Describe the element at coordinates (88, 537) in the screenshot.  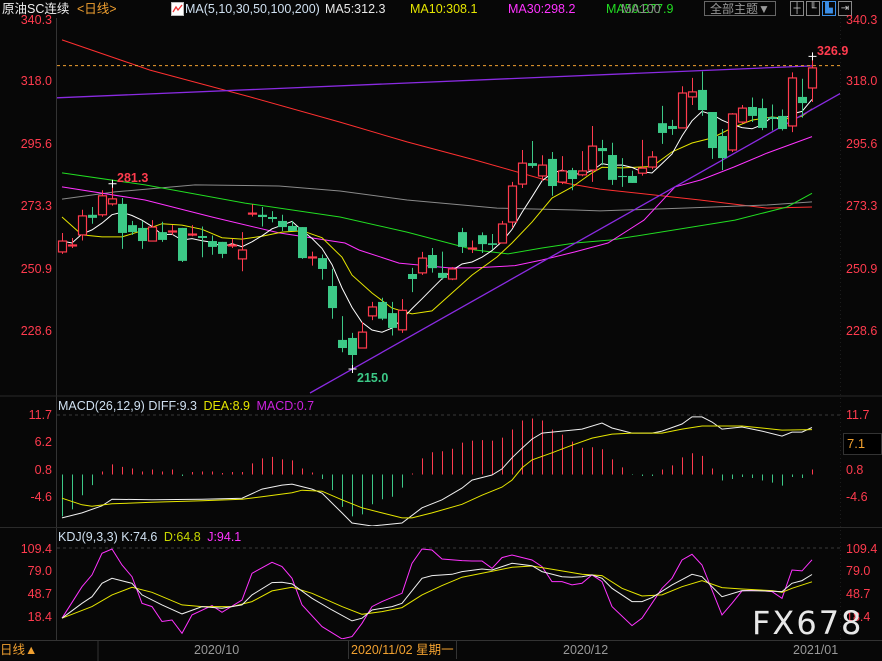
I see `kdj-title: KDJ(9,3,3)` at that location.